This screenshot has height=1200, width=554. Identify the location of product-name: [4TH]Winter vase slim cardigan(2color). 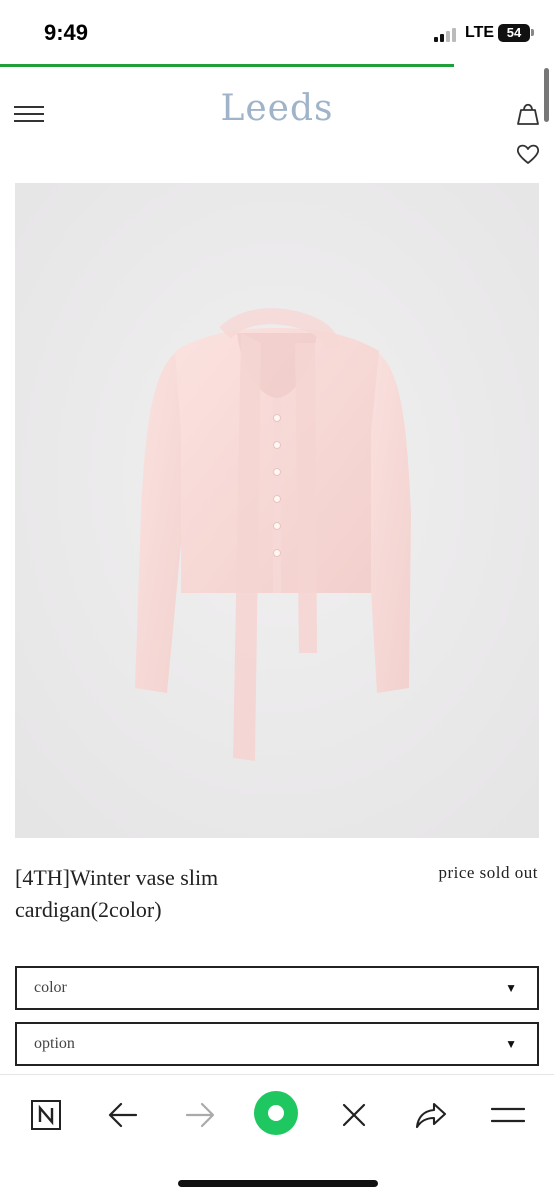
(117, 893).